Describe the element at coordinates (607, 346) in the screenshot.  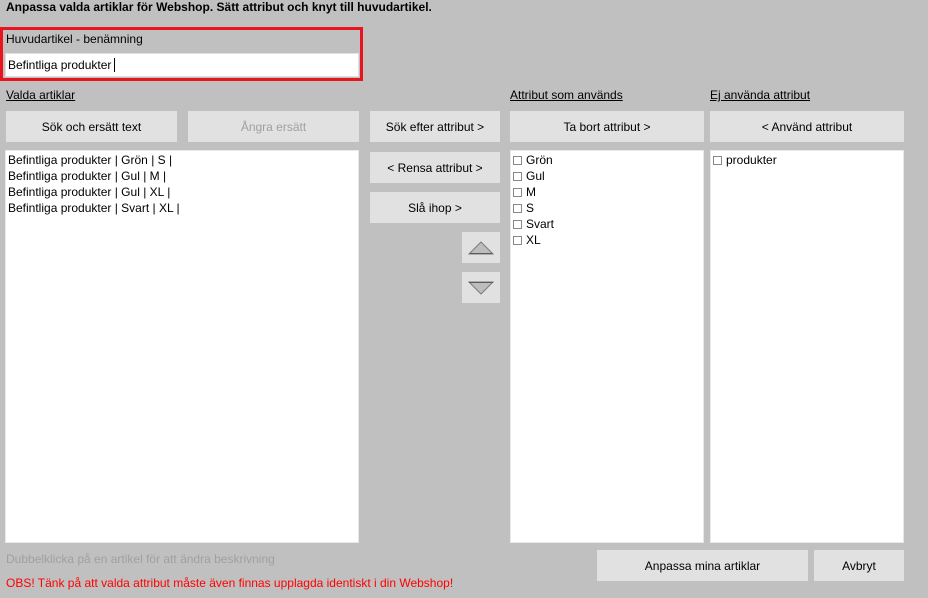
I see `used-attributes-list: Grön Gul M S Svart XL` at that location.